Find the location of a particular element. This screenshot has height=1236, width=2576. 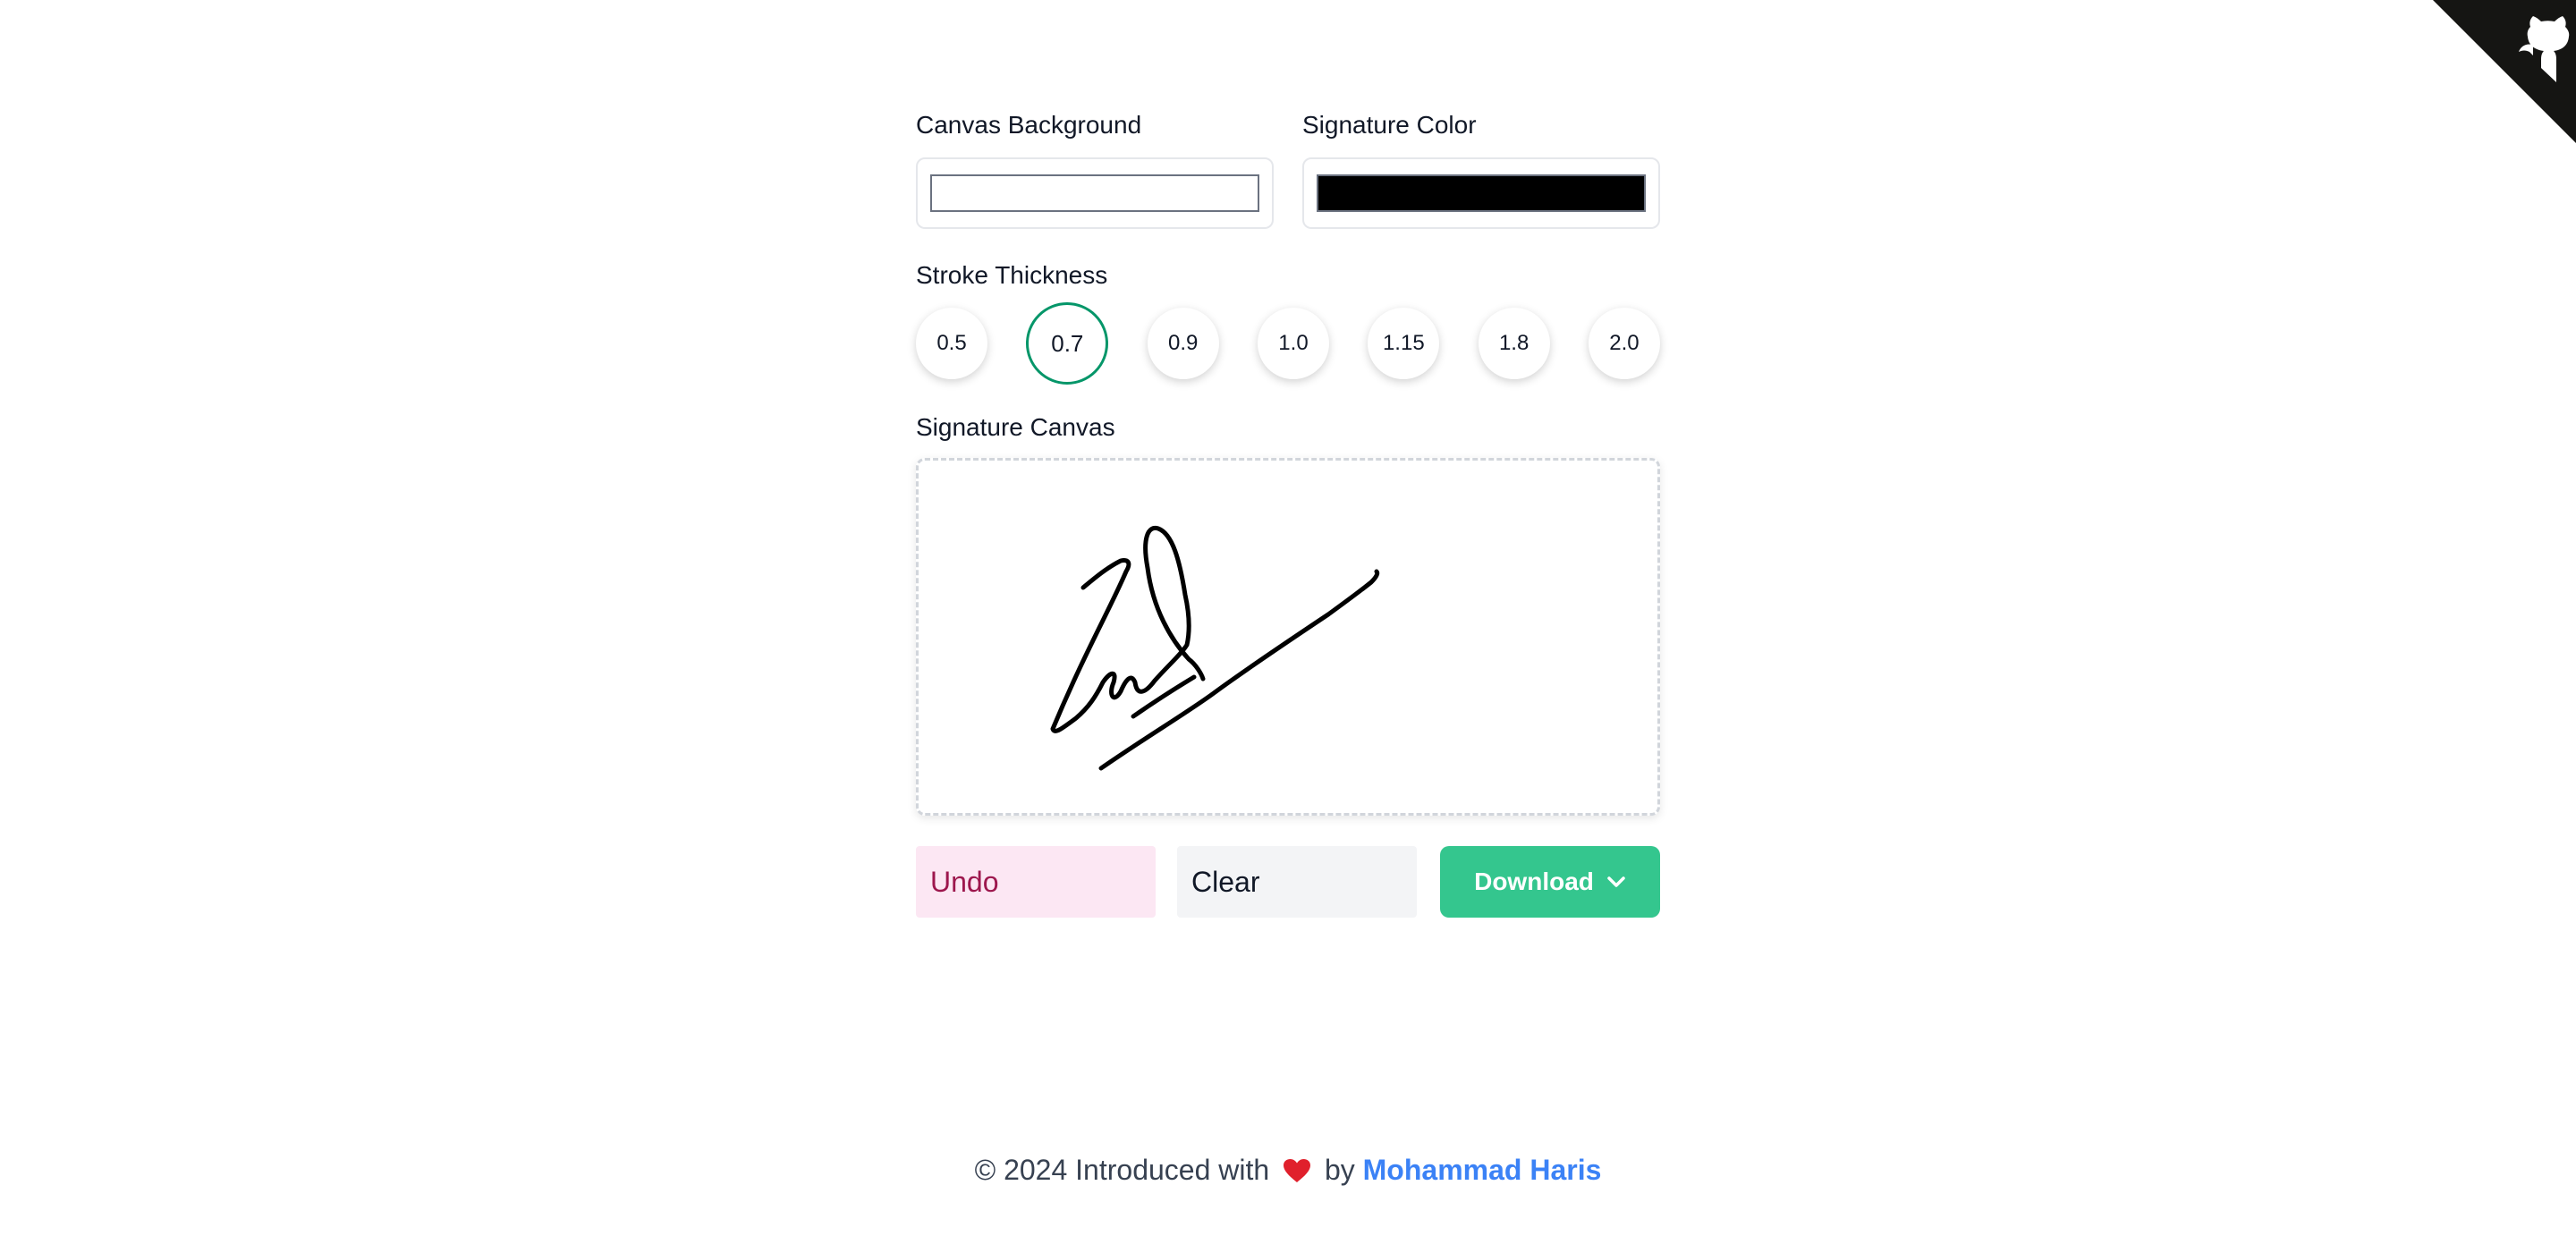

stroke-option-0-9: 0.9 is located at coordinates (1183, 344).